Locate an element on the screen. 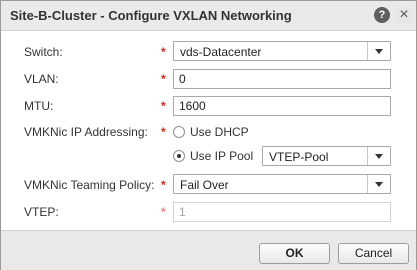 The image size is (417, 270). dialog-footer: OK Cancel is located at coordinates (208, 250).